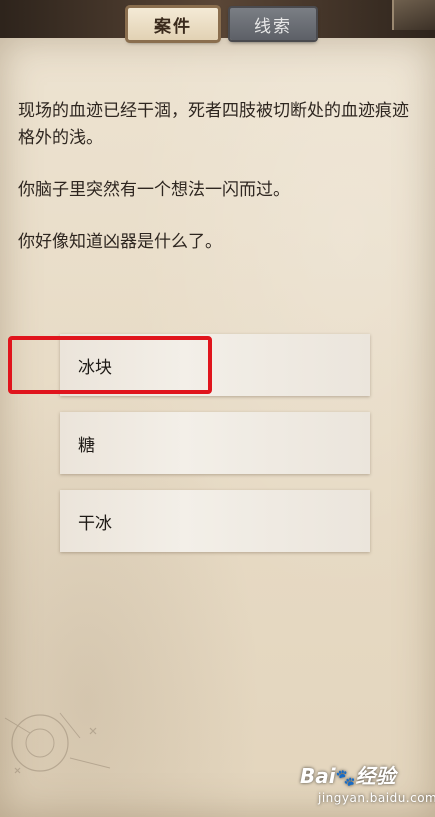 This screenshot has height=817, width=435. I want to click on story-paragraph: 你好像知道凶器是什么了。, so click(120, 242).